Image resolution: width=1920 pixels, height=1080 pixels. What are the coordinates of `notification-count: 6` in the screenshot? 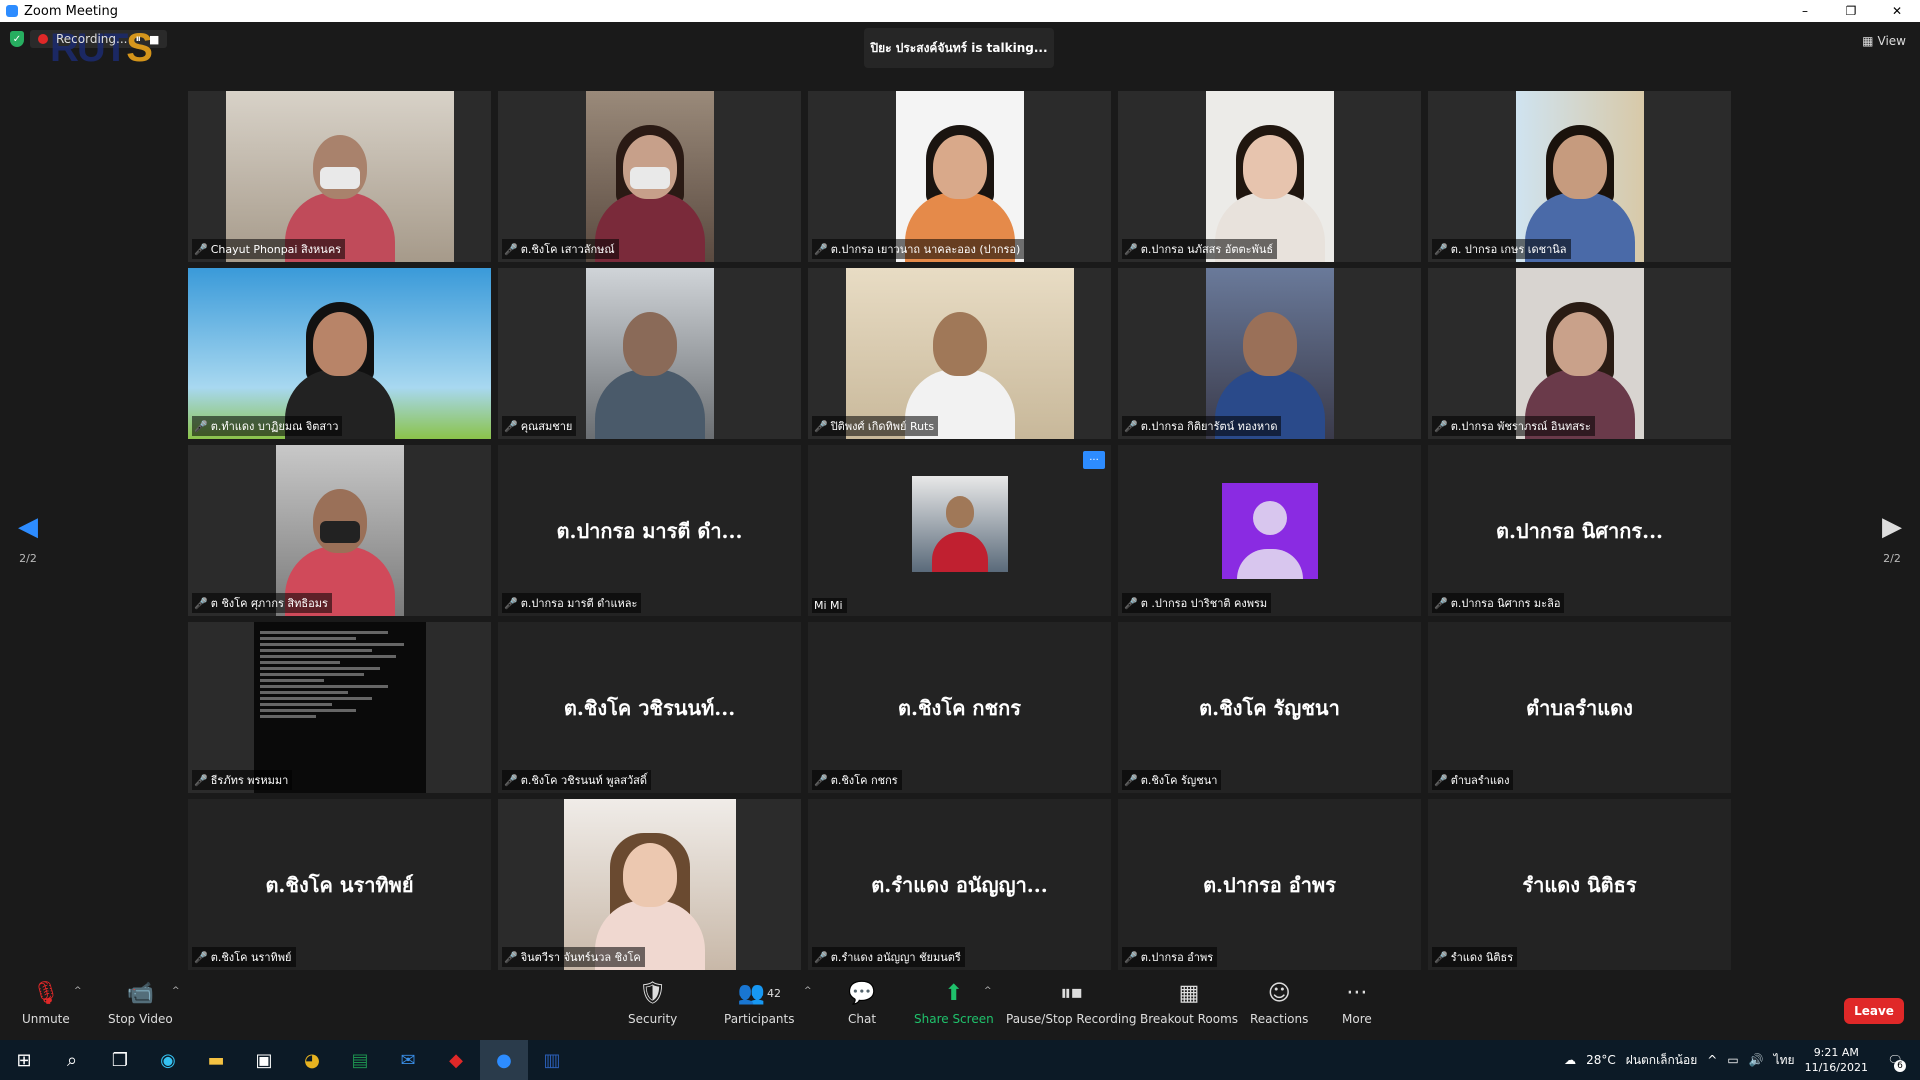 It's located at (1900, 1066).